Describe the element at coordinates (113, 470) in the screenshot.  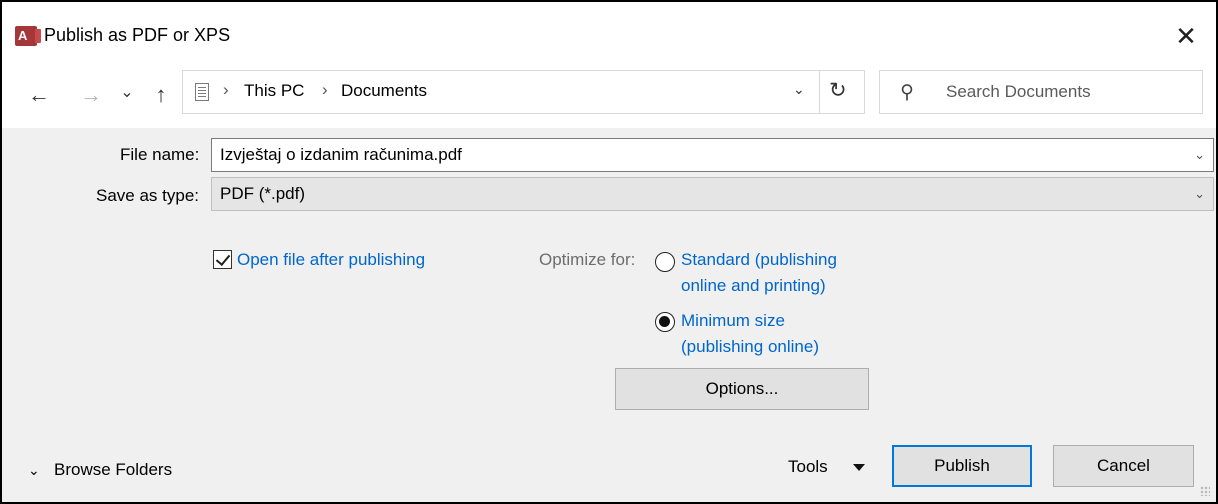
I see `browse-folders-toggle: Browse Folders` at that location.